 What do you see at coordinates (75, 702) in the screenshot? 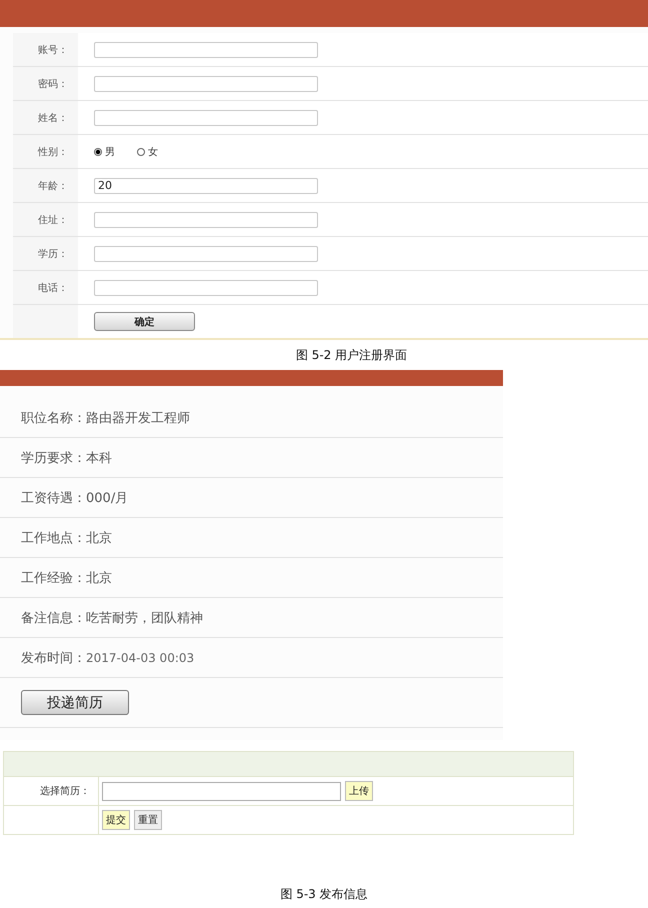
I see `apply-button: 投递简历` at bounding box center [75, 702].